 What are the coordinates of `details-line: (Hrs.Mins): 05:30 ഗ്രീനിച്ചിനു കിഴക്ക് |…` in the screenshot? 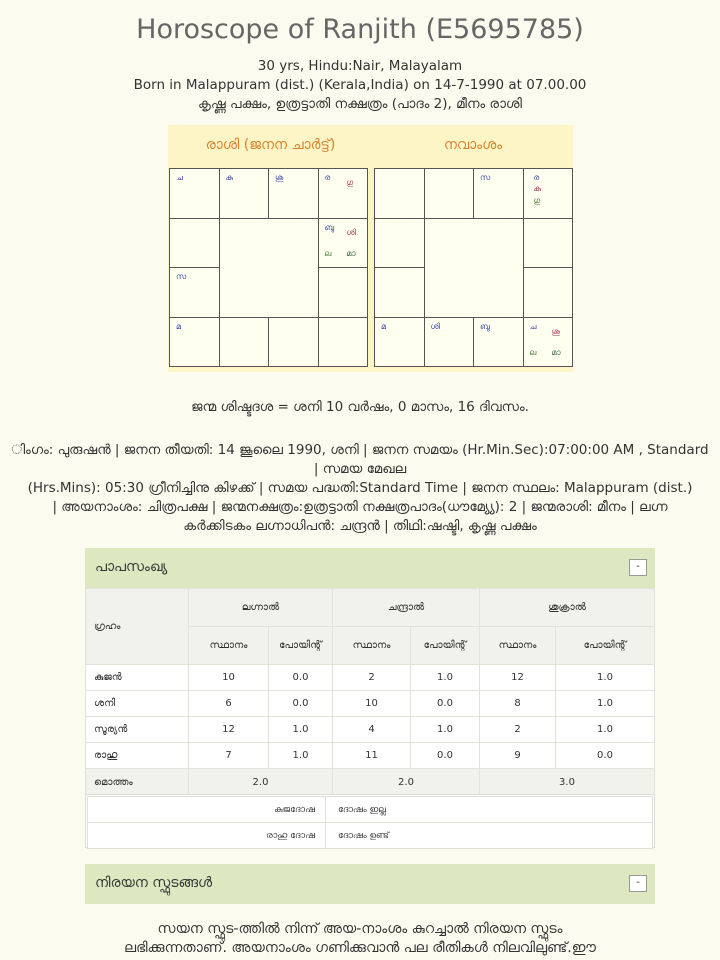 It's located at (360, 488).